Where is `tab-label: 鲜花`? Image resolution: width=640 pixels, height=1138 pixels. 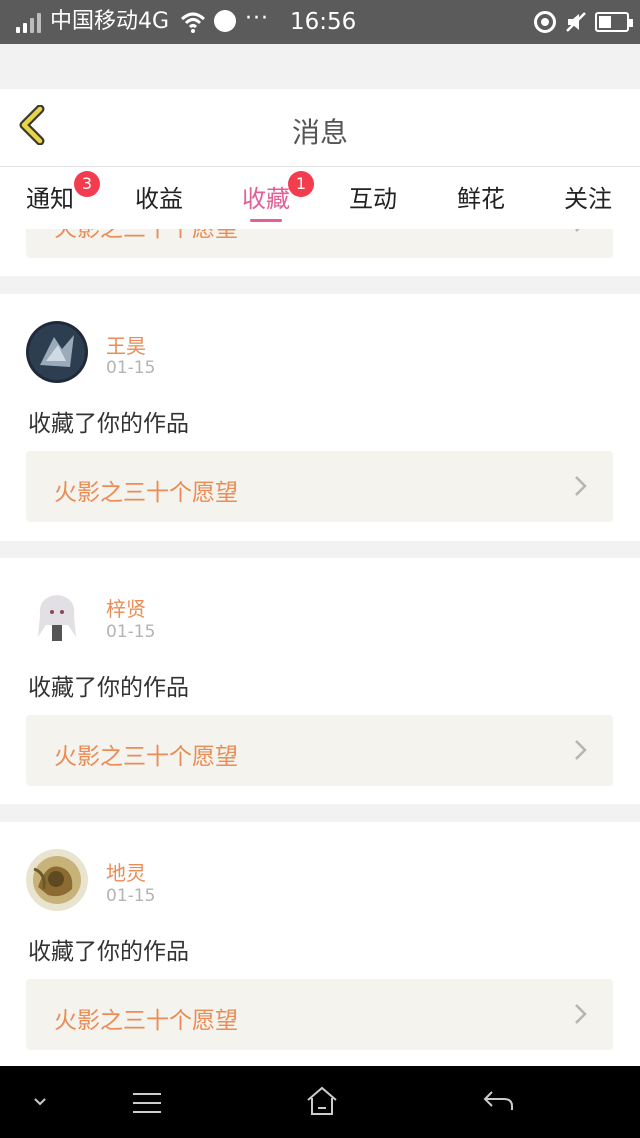 tab-label: 鲜花 is located at coordinates (481, 199).